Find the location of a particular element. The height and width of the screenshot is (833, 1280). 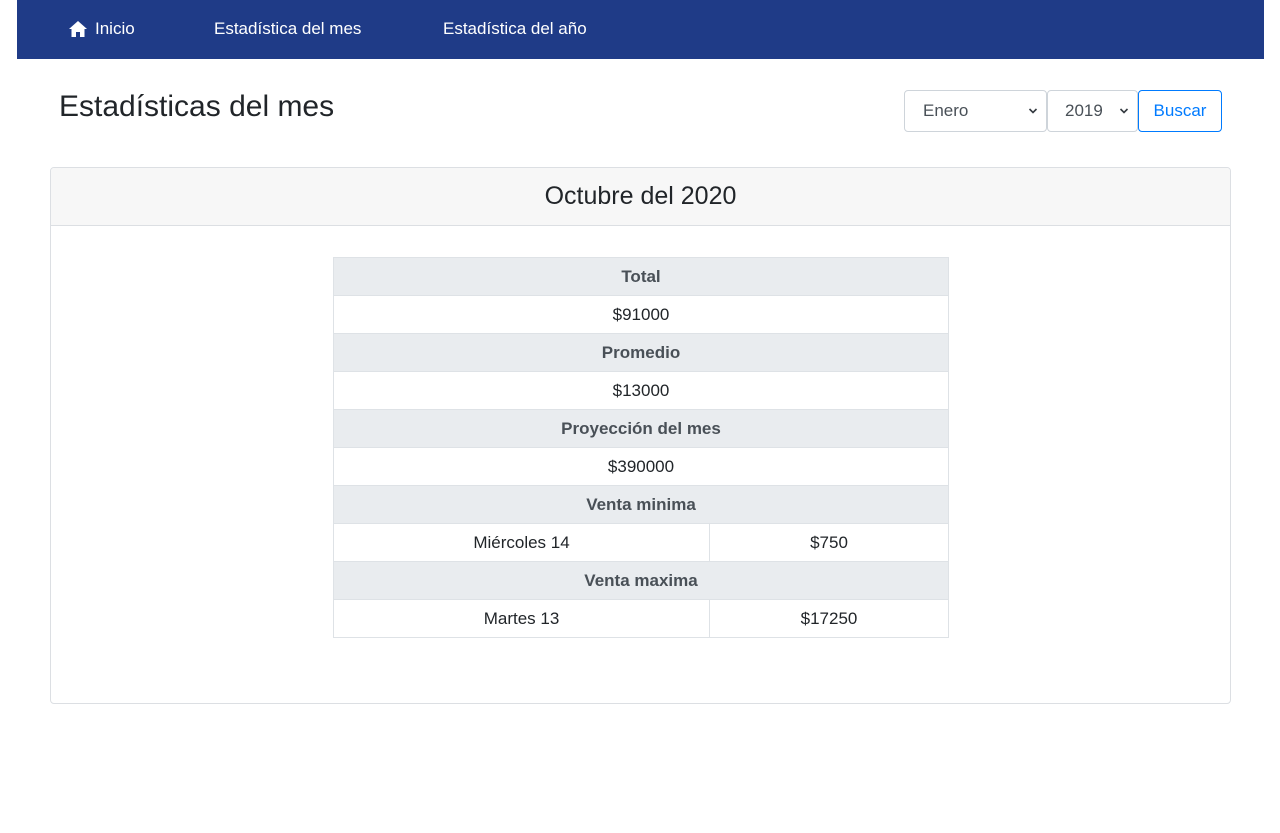

table-row: $13000 is located at coordinates (641, 390).